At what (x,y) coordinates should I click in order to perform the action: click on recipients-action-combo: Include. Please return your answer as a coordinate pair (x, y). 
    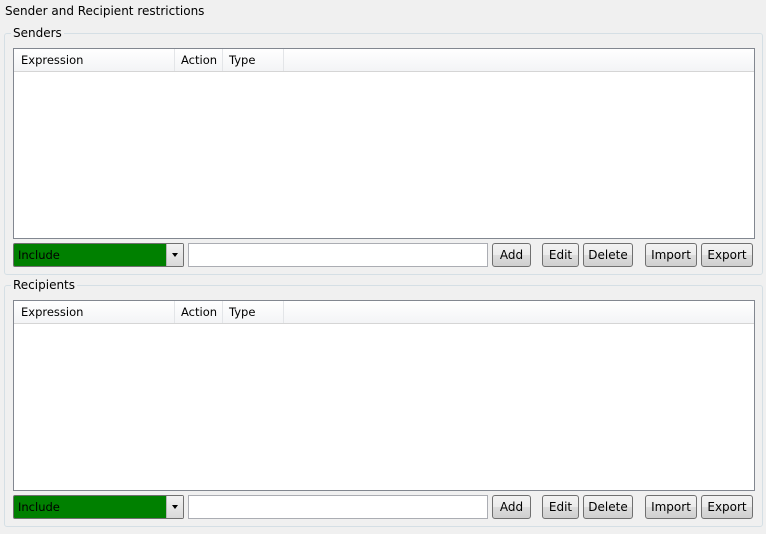
    Looking at the image, I should click on (98, 507).